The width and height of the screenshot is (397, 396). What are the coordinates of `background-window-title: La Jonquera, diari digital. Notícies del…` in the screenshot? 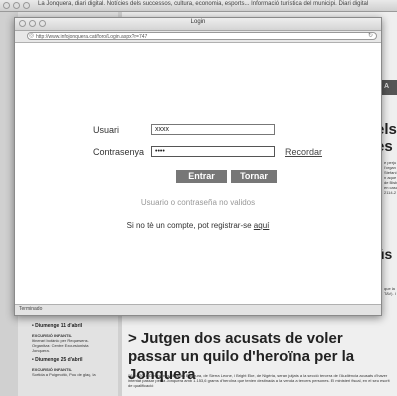 It's located at (203, 4).